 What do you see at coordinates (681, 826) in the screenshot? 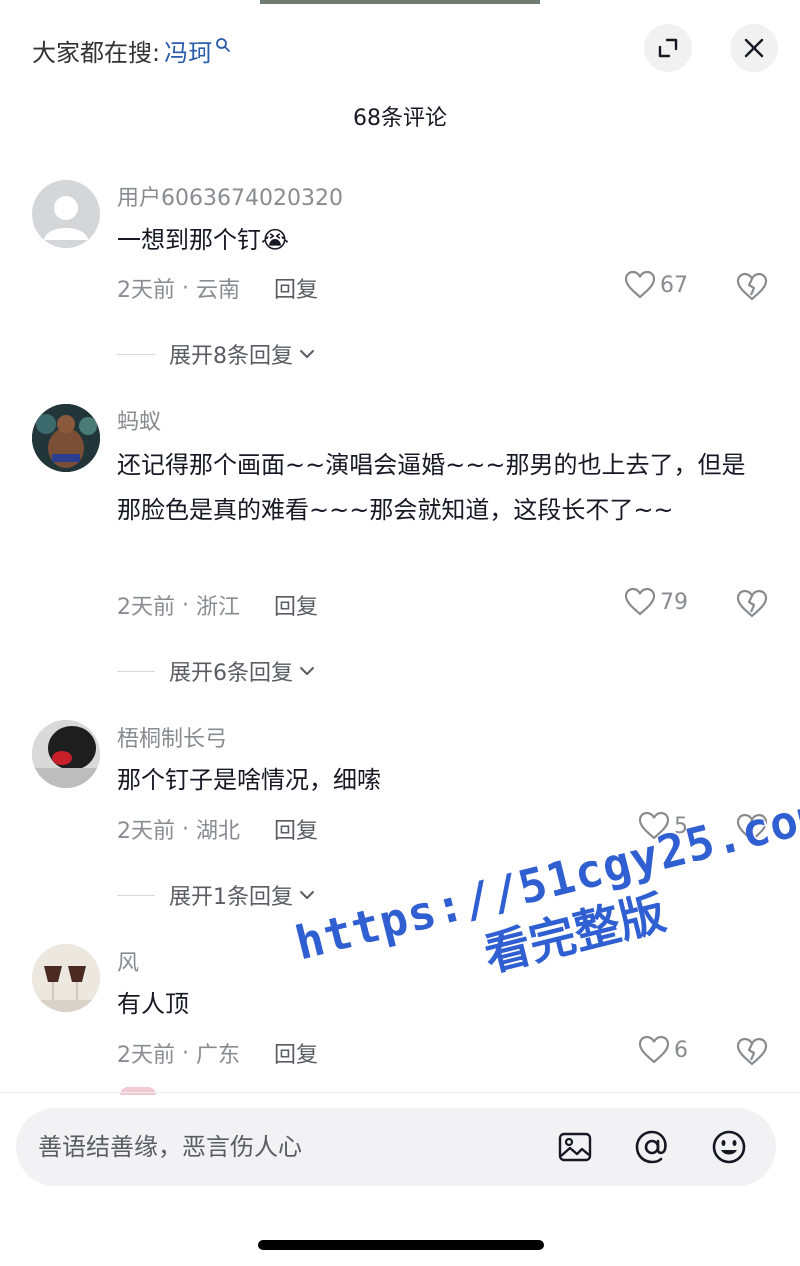
I see `like-count: 5` at bounding box center [681, 826].